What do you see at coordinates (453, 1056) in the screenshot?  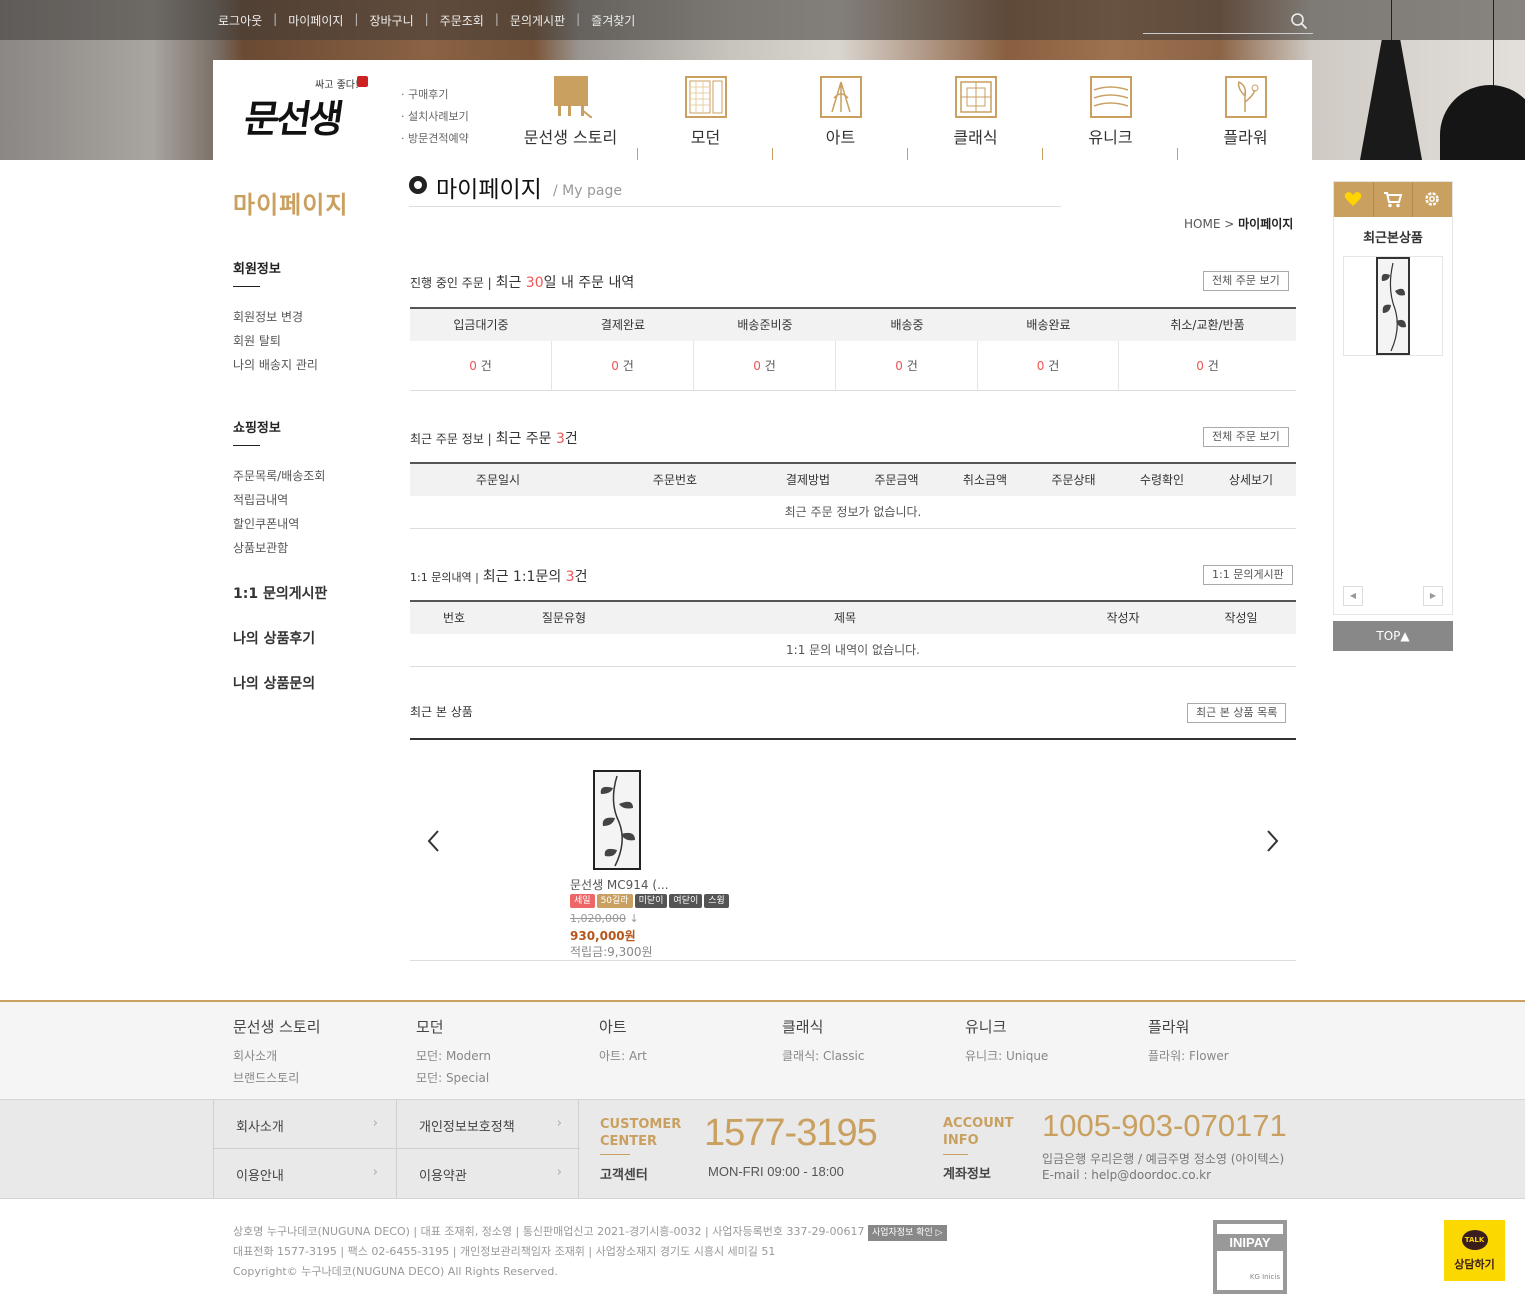 I see `footer-link: 모던: Modern` at bounding box center [453, 1056].